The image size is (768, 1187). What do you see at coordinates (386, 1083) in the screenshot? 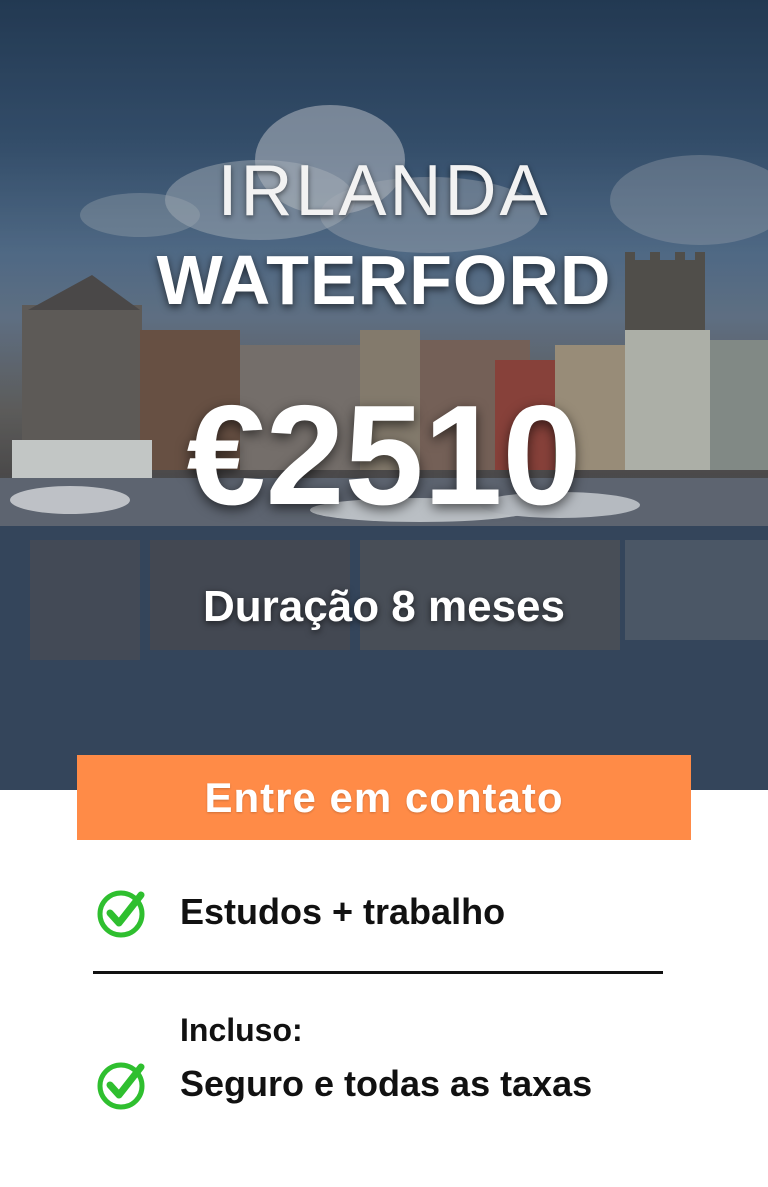
I see `feature-insurance-fees-label: Seguro e todas as taxas` at bounding box center [386, 1083].